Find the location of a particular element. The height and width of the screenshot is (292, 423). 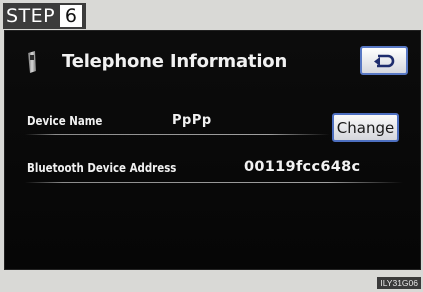

return-arrow-icon is located at coordinates (384, 60).